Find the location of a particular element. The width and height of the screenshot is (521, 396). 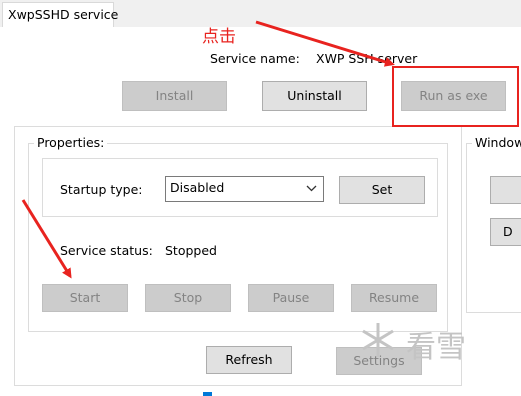

scroll-indicator is located at coordinates (207, 394).